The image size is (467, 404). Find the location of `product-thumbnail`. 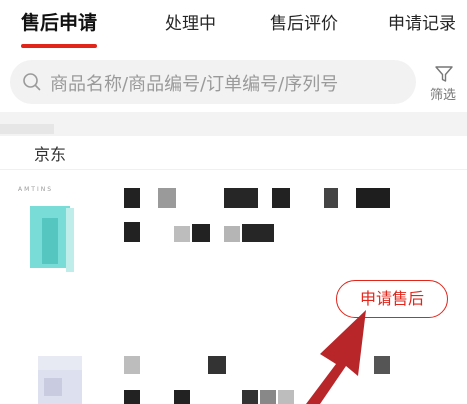

product-thumbnail is located at coordinates (60, 380).